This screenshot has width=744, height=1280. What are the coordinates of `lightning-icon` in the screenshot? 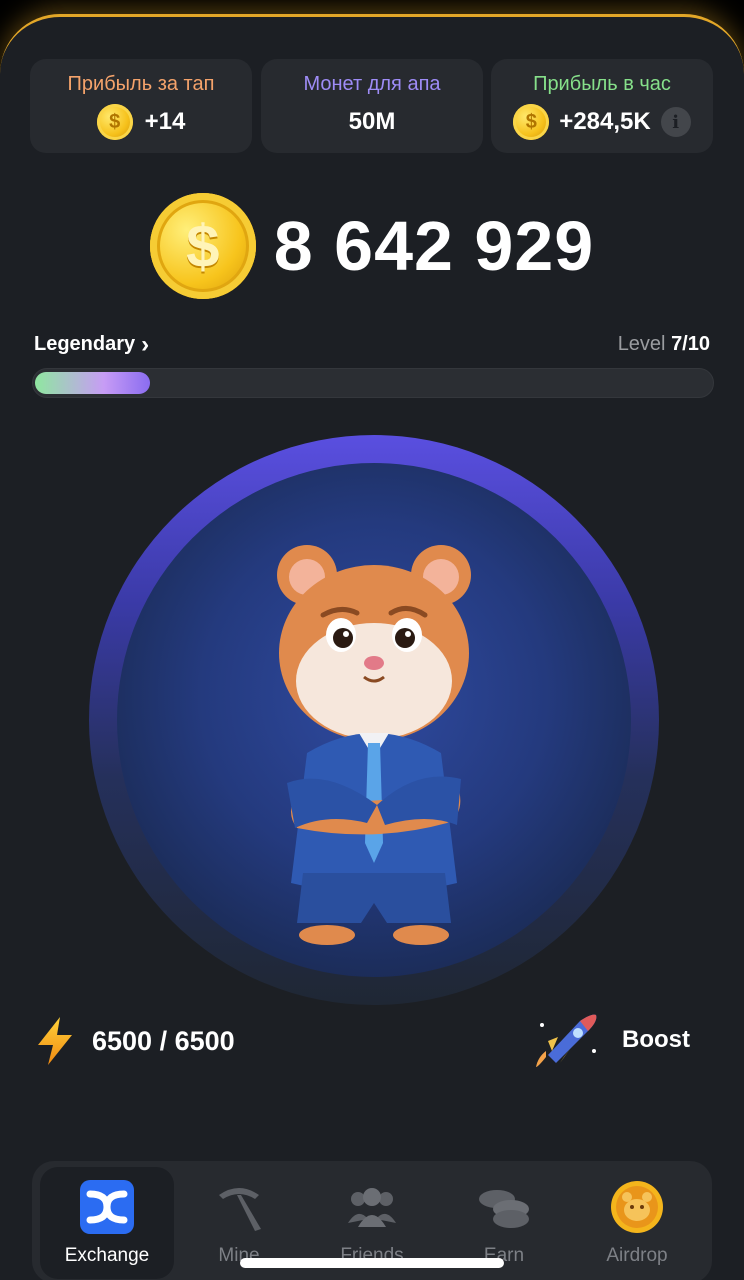 It's located at (55, 1041).